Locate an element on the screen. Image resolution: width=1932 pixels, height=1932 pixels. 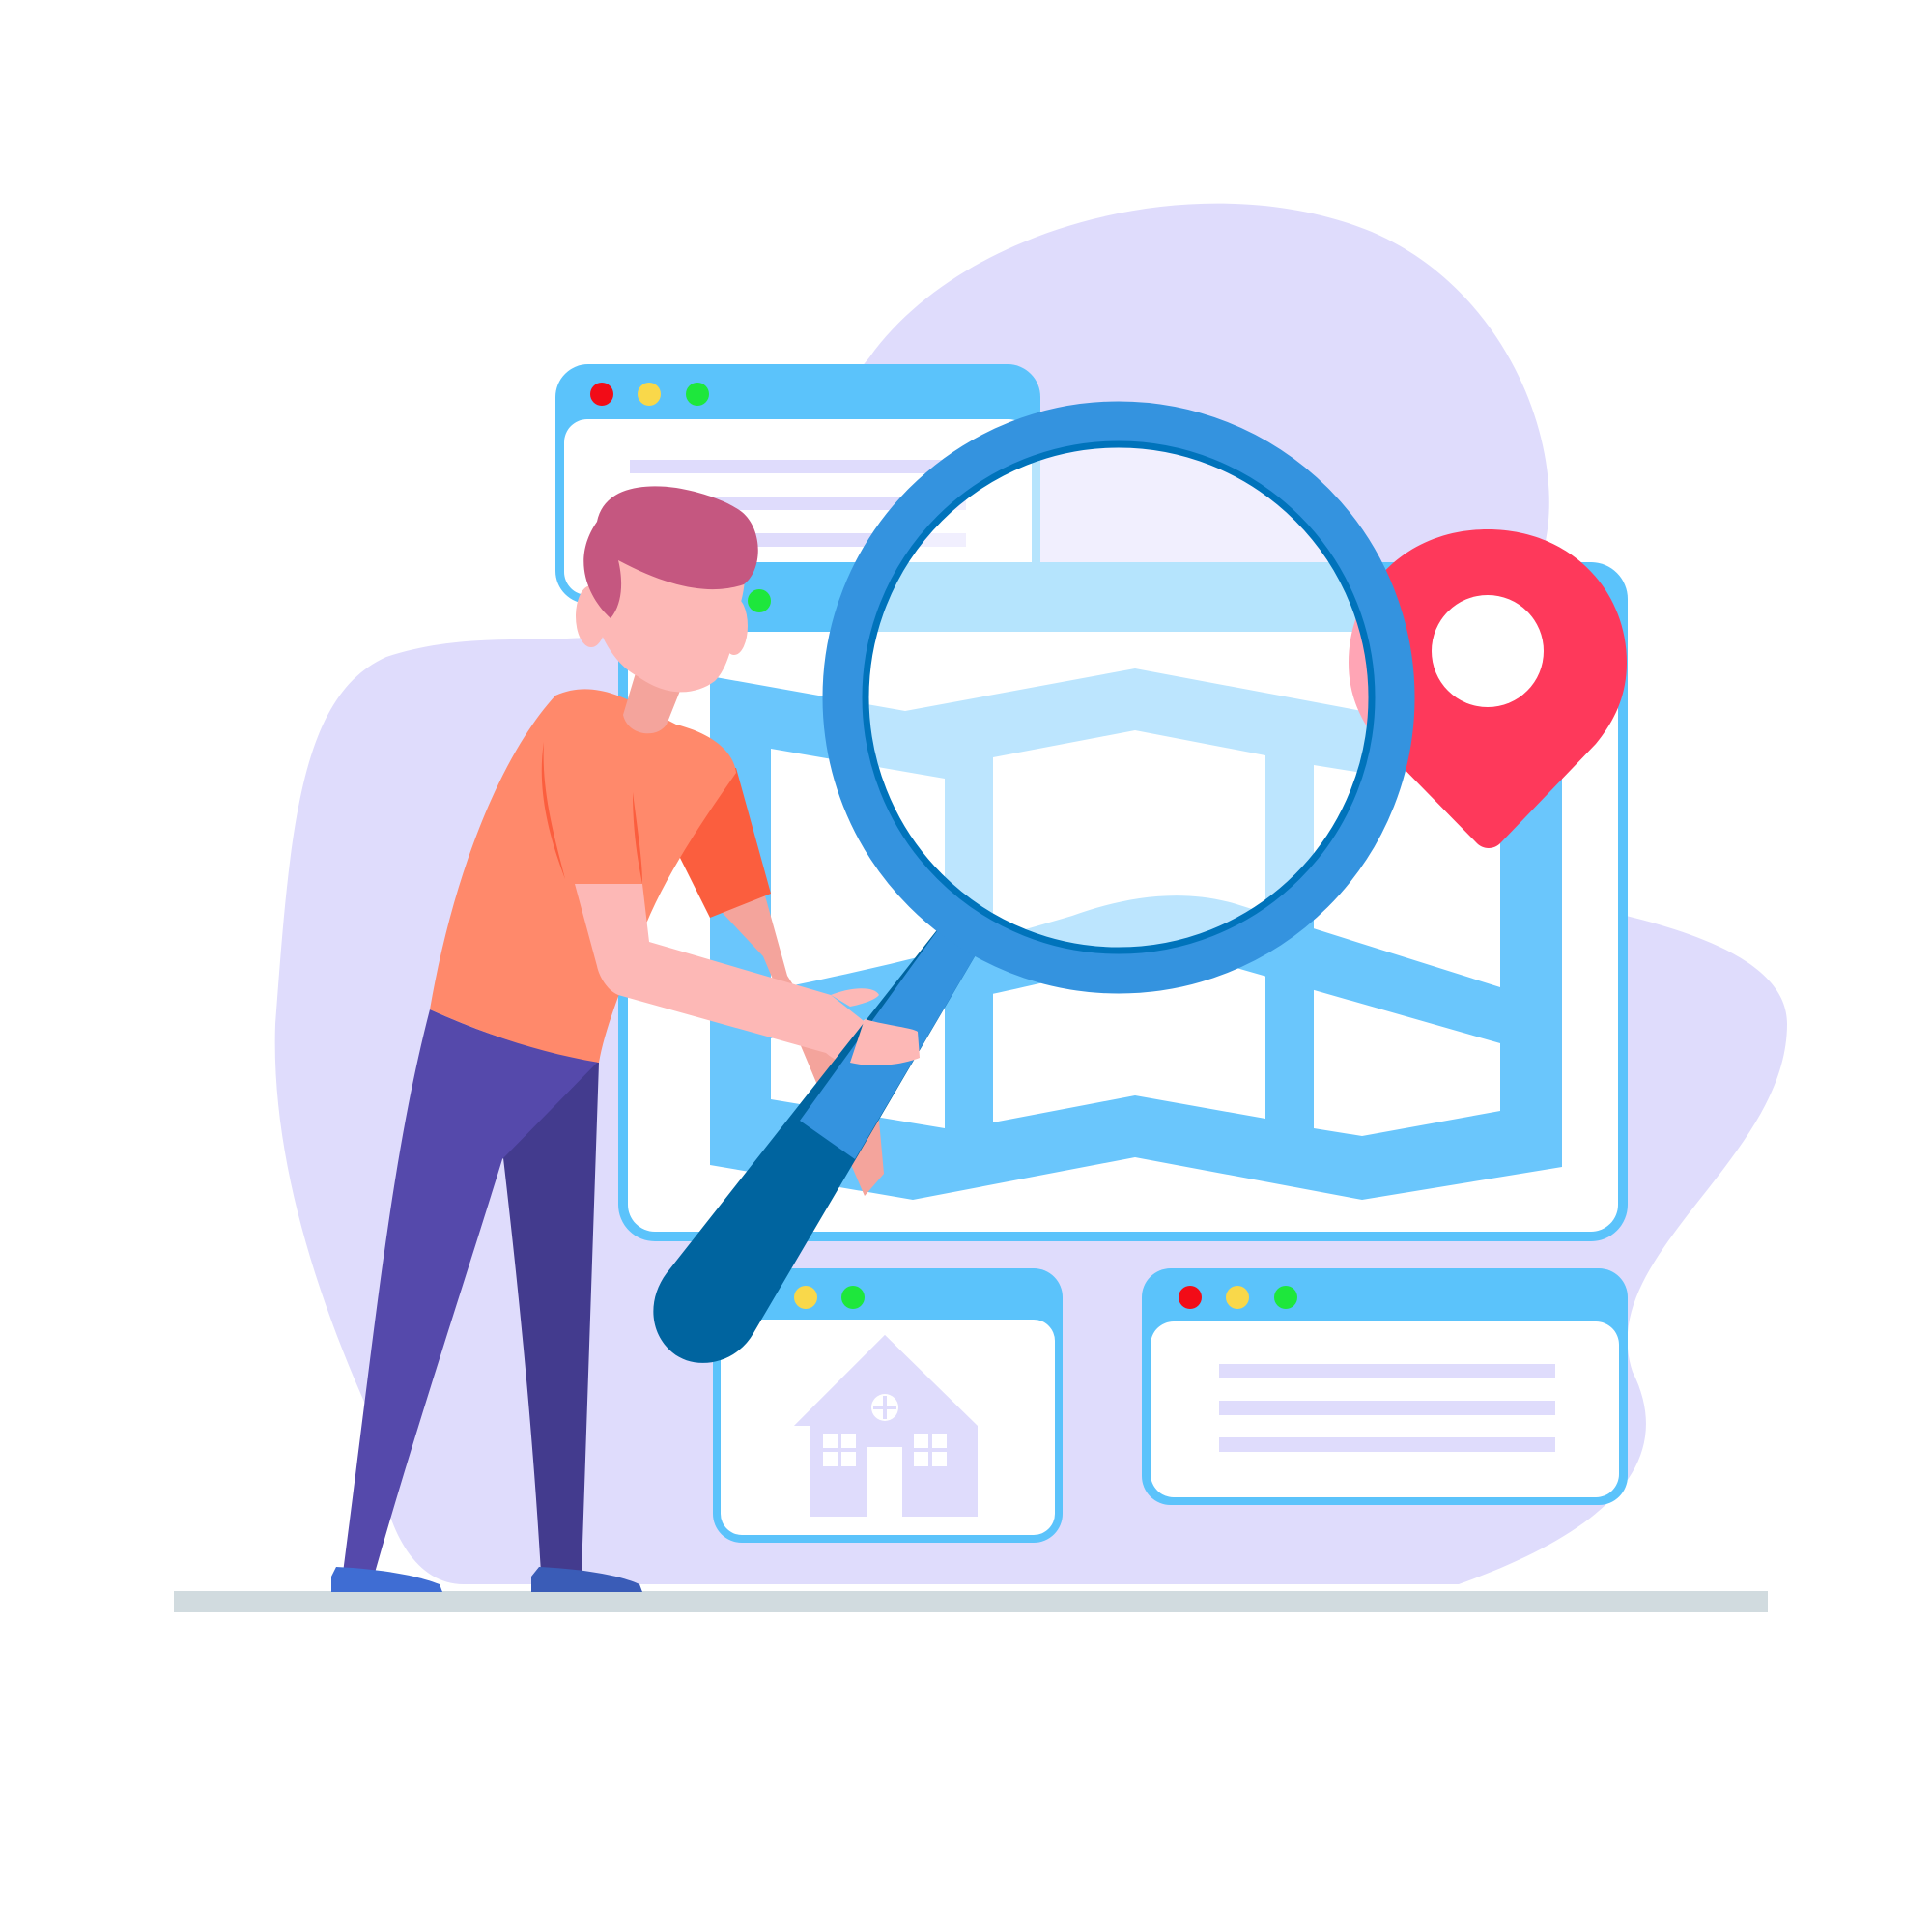
person-ear is located at coordinates (734, 626).